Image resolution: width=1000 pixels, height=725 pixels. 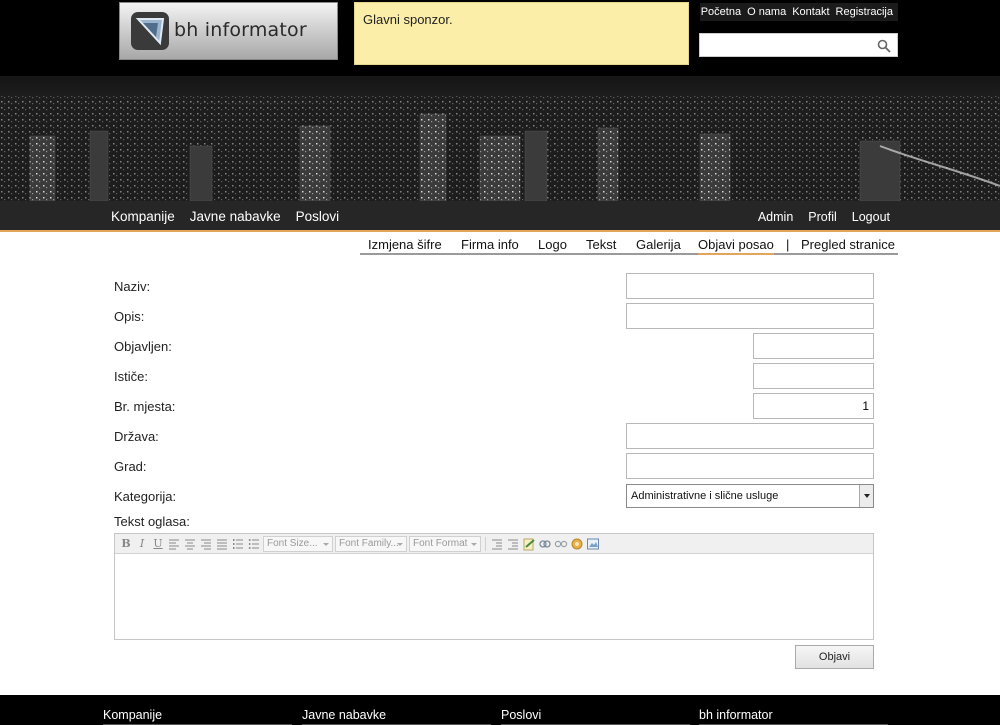 I want to click on search-input, so click(x=785, y=45).